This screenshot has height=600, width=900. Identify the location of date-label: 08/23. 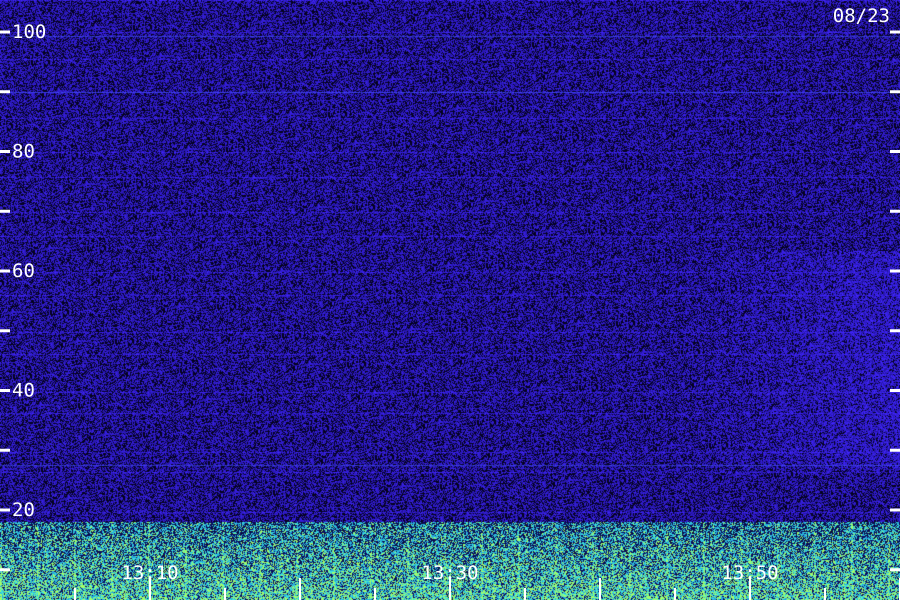
(861, 16).